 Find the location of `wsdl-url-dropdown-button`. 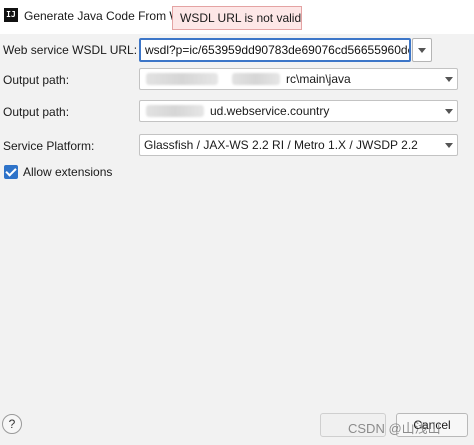

wsdl-url-dropdown-button is located at coordinates (422, 50).